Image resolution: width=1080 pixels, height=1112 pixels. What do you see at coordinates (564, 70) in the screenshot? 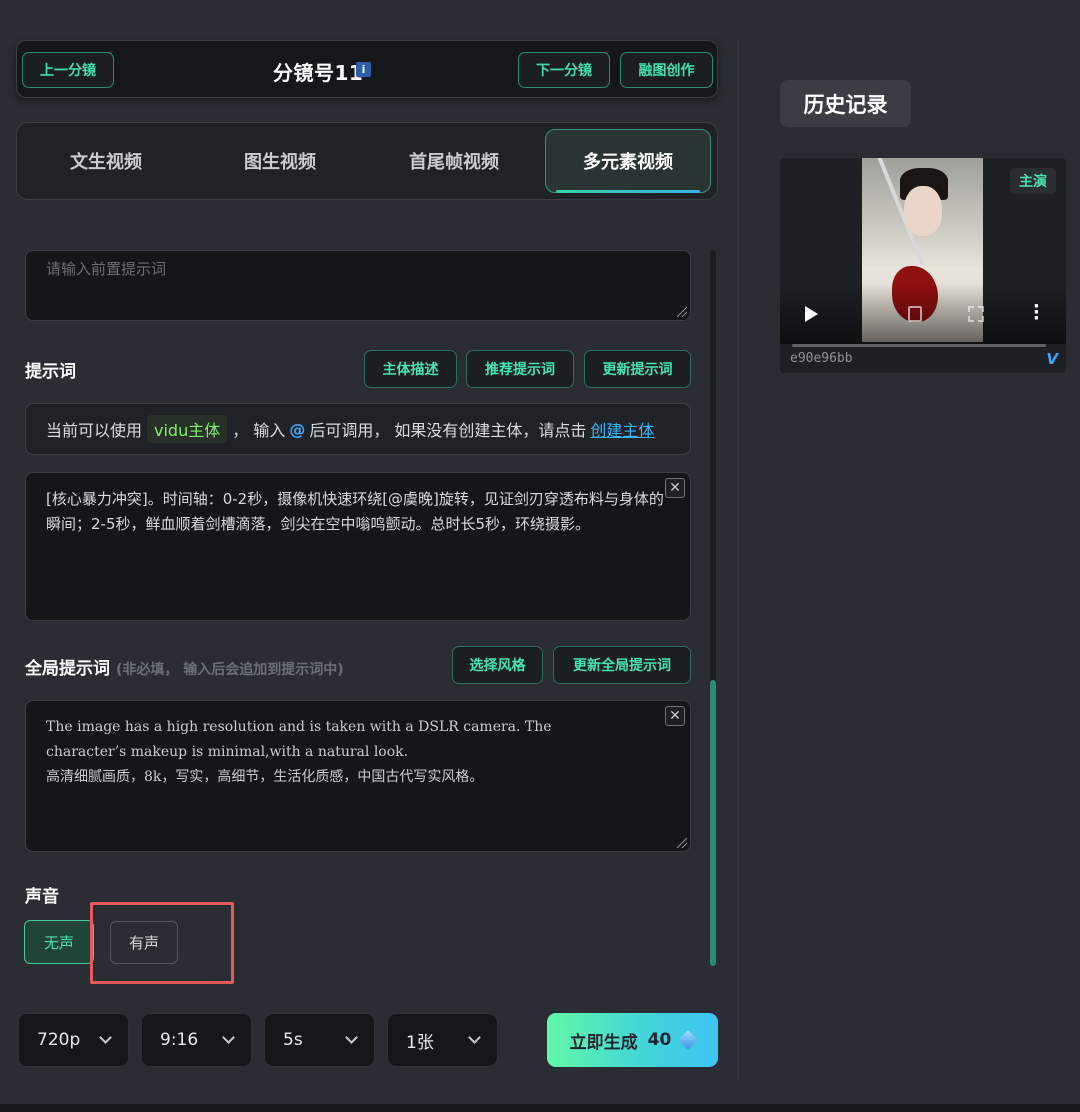
I see `next-shot-button: 下一分镜` at bounding box center [564, 70].